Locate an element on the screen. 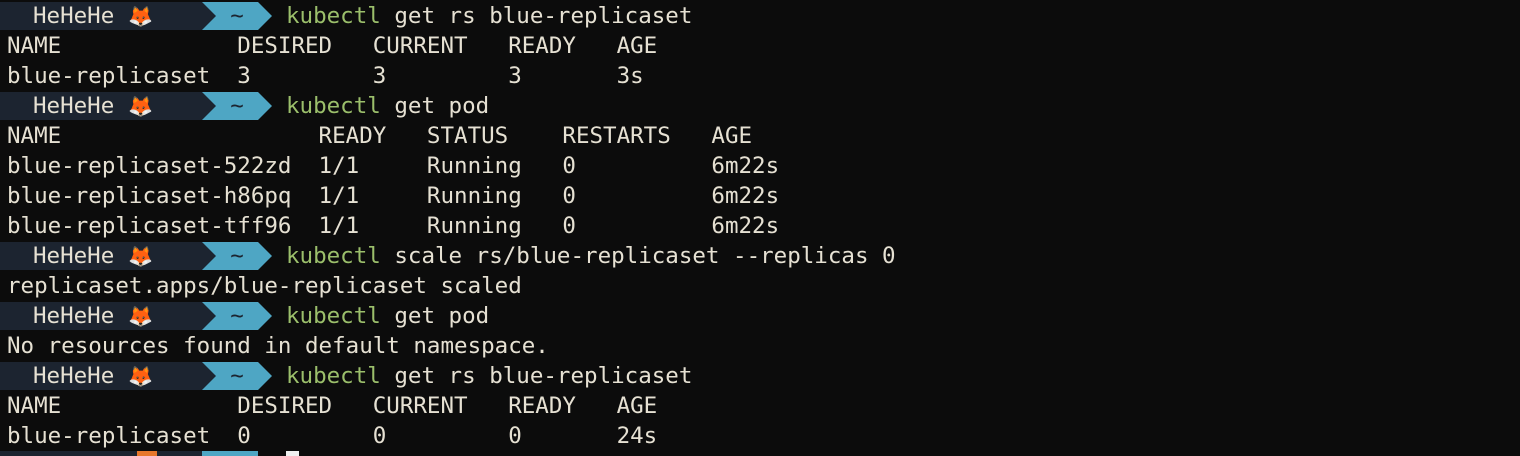  output-line: replicaset.apps/blue-replicaset scaled is located at coordinates (264, 286).